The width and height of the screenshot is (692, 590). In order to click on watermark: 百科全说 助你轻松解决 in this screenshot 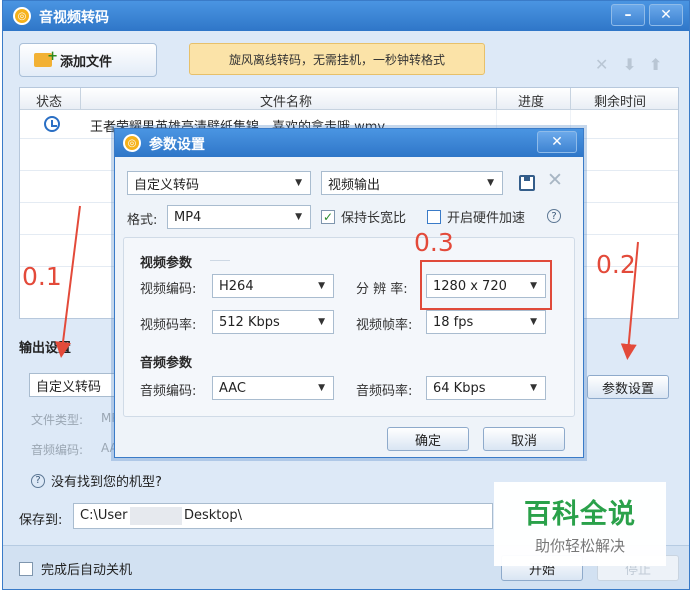, I will do `click(580, 524)`.